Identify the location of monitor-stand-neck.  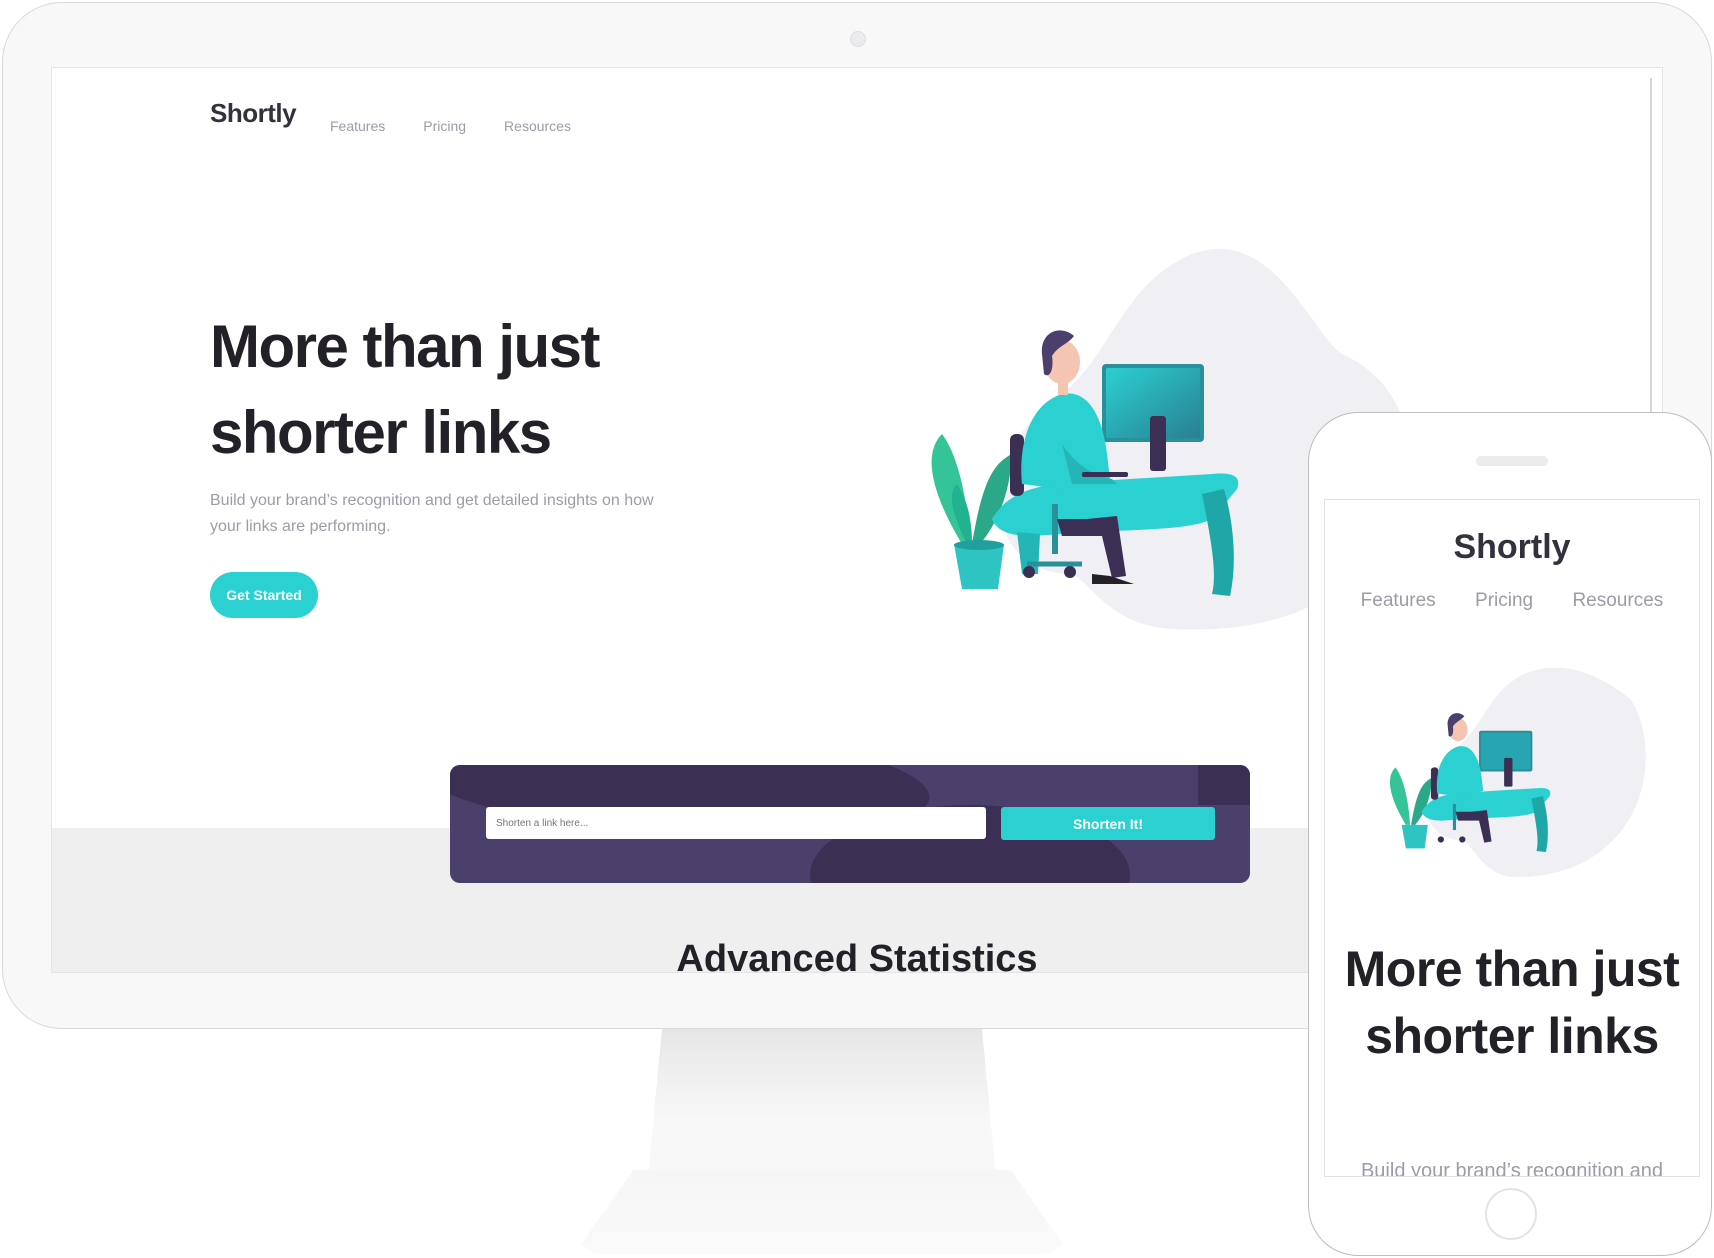
(822, 1104).